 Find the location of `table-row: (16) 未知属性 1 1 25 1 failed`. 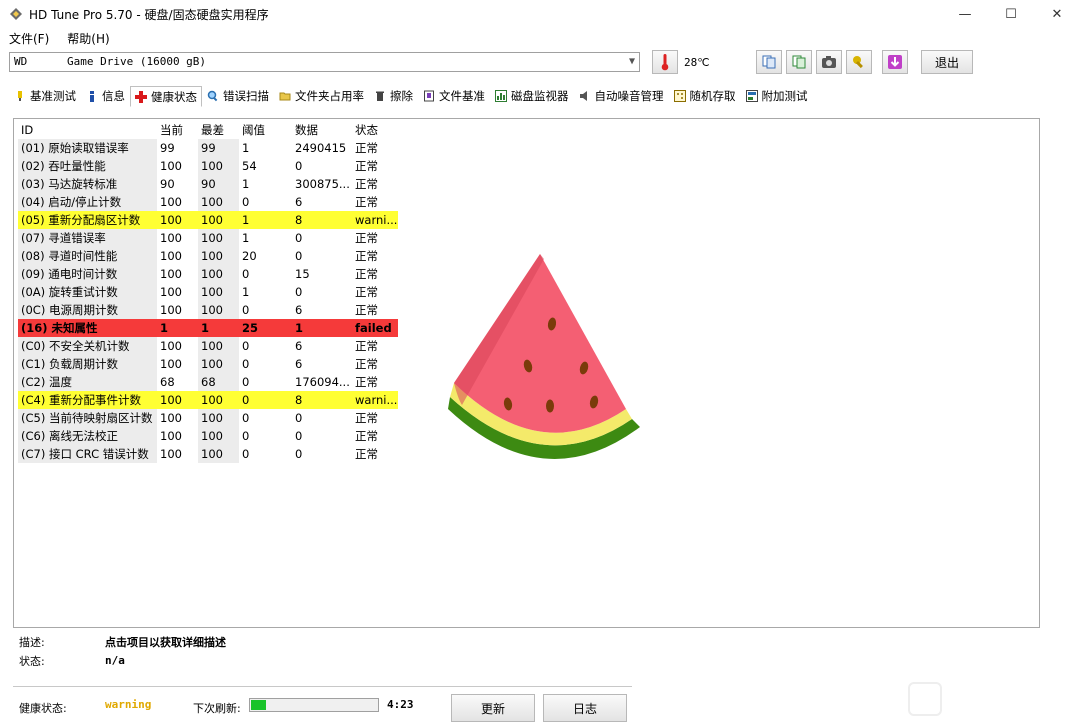

table-row: (16) 未知属性 1 1 25 1 failed is located at coordinates (208, 328).